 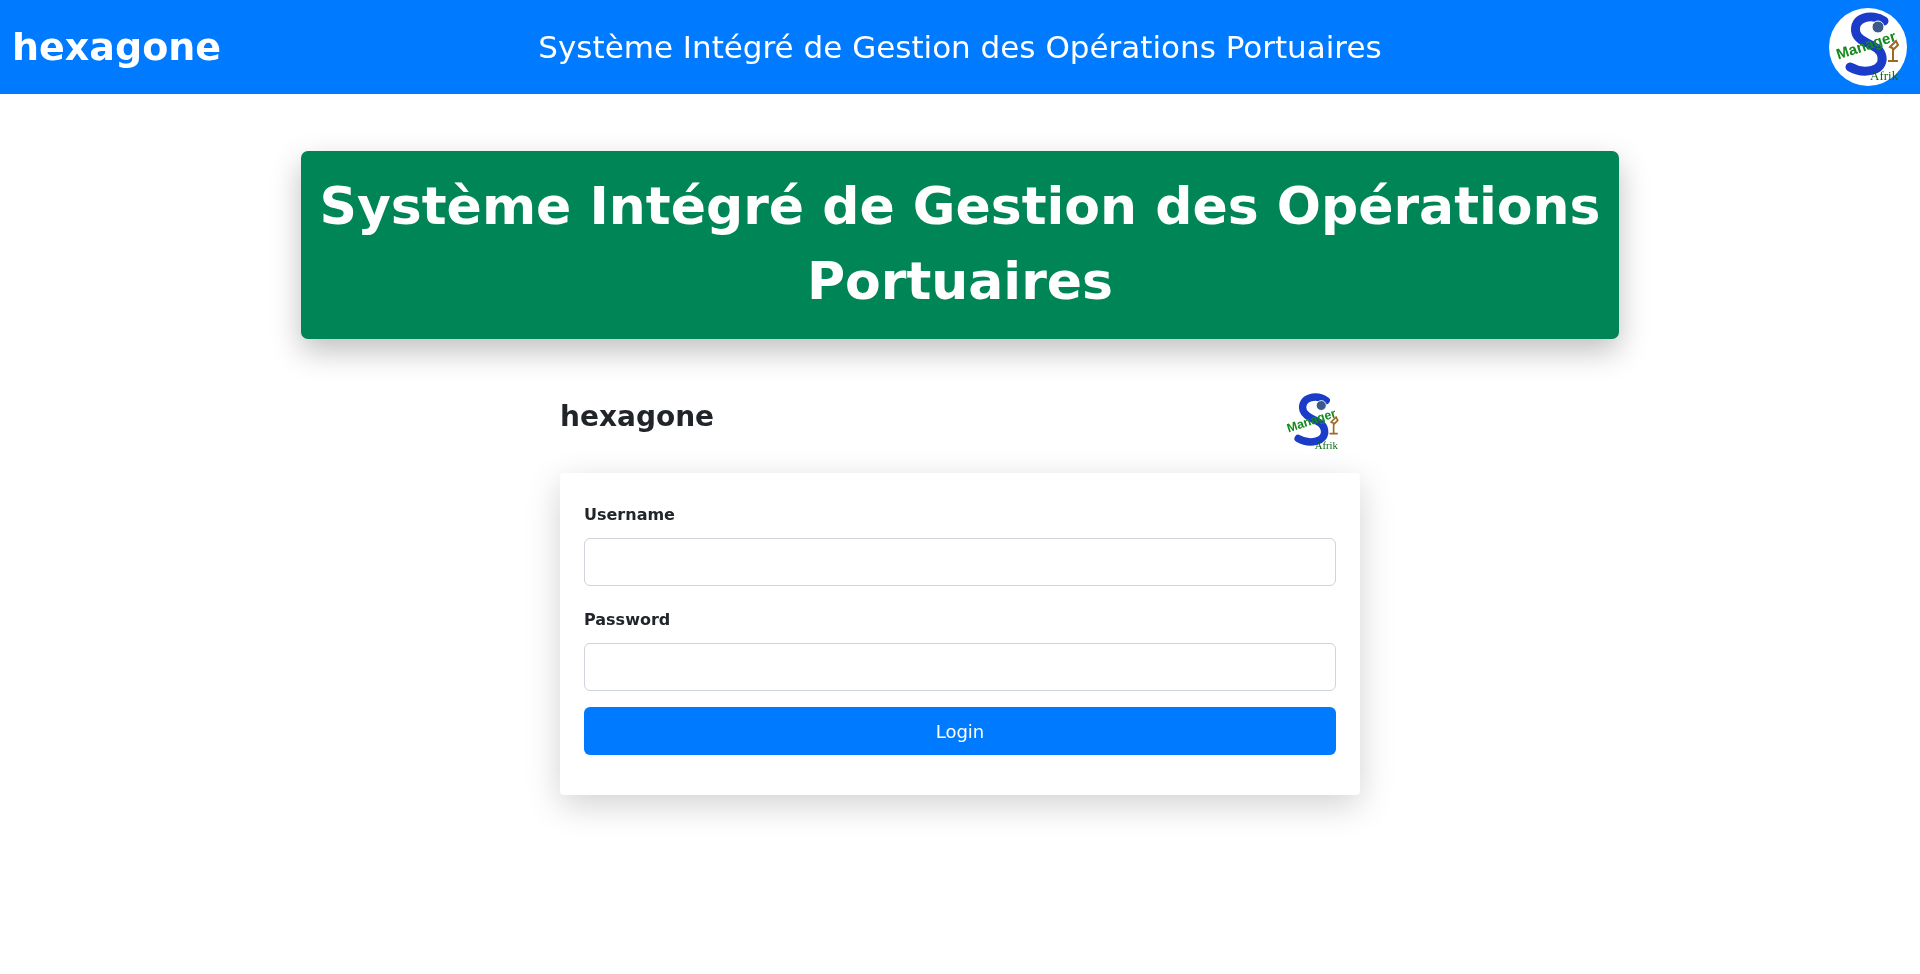 What do you see at coordinates (628, 619) in the screenshot?
I see `field-label: Password` at bounding box center [628, 619].